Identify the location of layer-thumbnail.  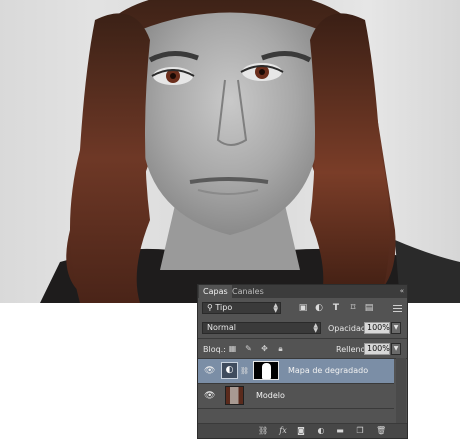
(234, 395).